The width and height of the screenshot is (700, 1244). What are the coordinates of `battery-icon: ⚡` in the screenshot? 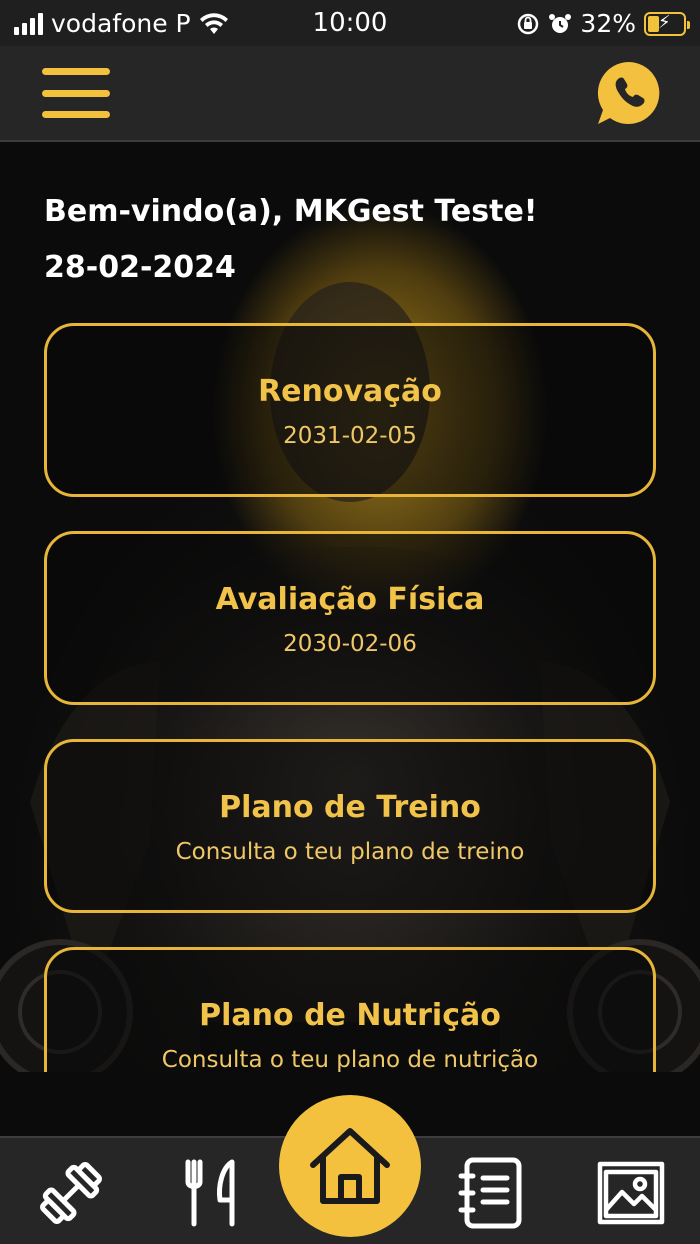 It's located at (667, 23).